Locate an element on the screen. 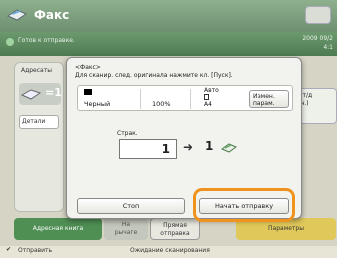  tab-lever-top: На is located at coordinates (126, 224).